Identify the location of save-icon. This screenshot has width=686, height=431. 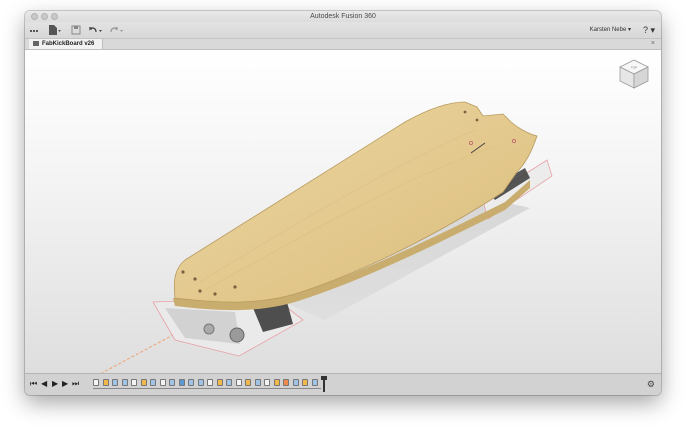
(76, 30).